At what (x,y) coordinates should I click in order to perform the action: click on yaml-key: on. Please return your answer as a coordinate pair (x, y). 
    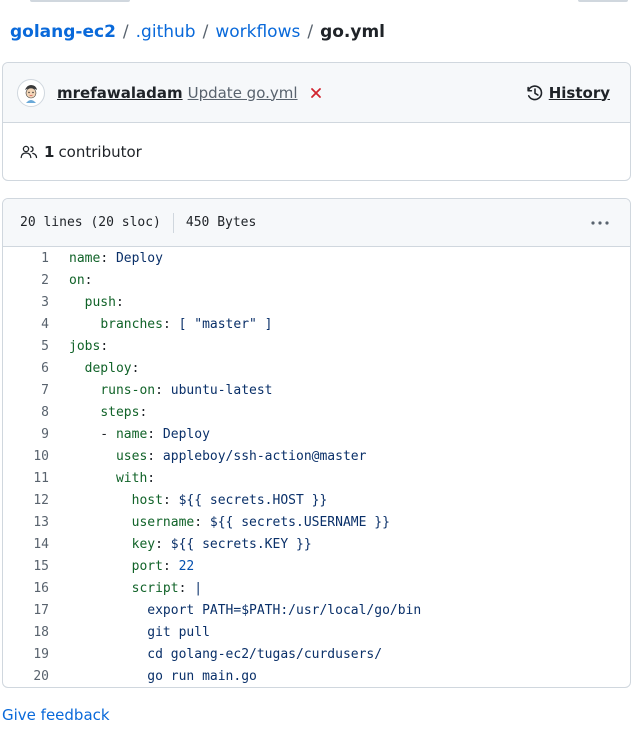
    Looking at the image, I should click on (77, 280).